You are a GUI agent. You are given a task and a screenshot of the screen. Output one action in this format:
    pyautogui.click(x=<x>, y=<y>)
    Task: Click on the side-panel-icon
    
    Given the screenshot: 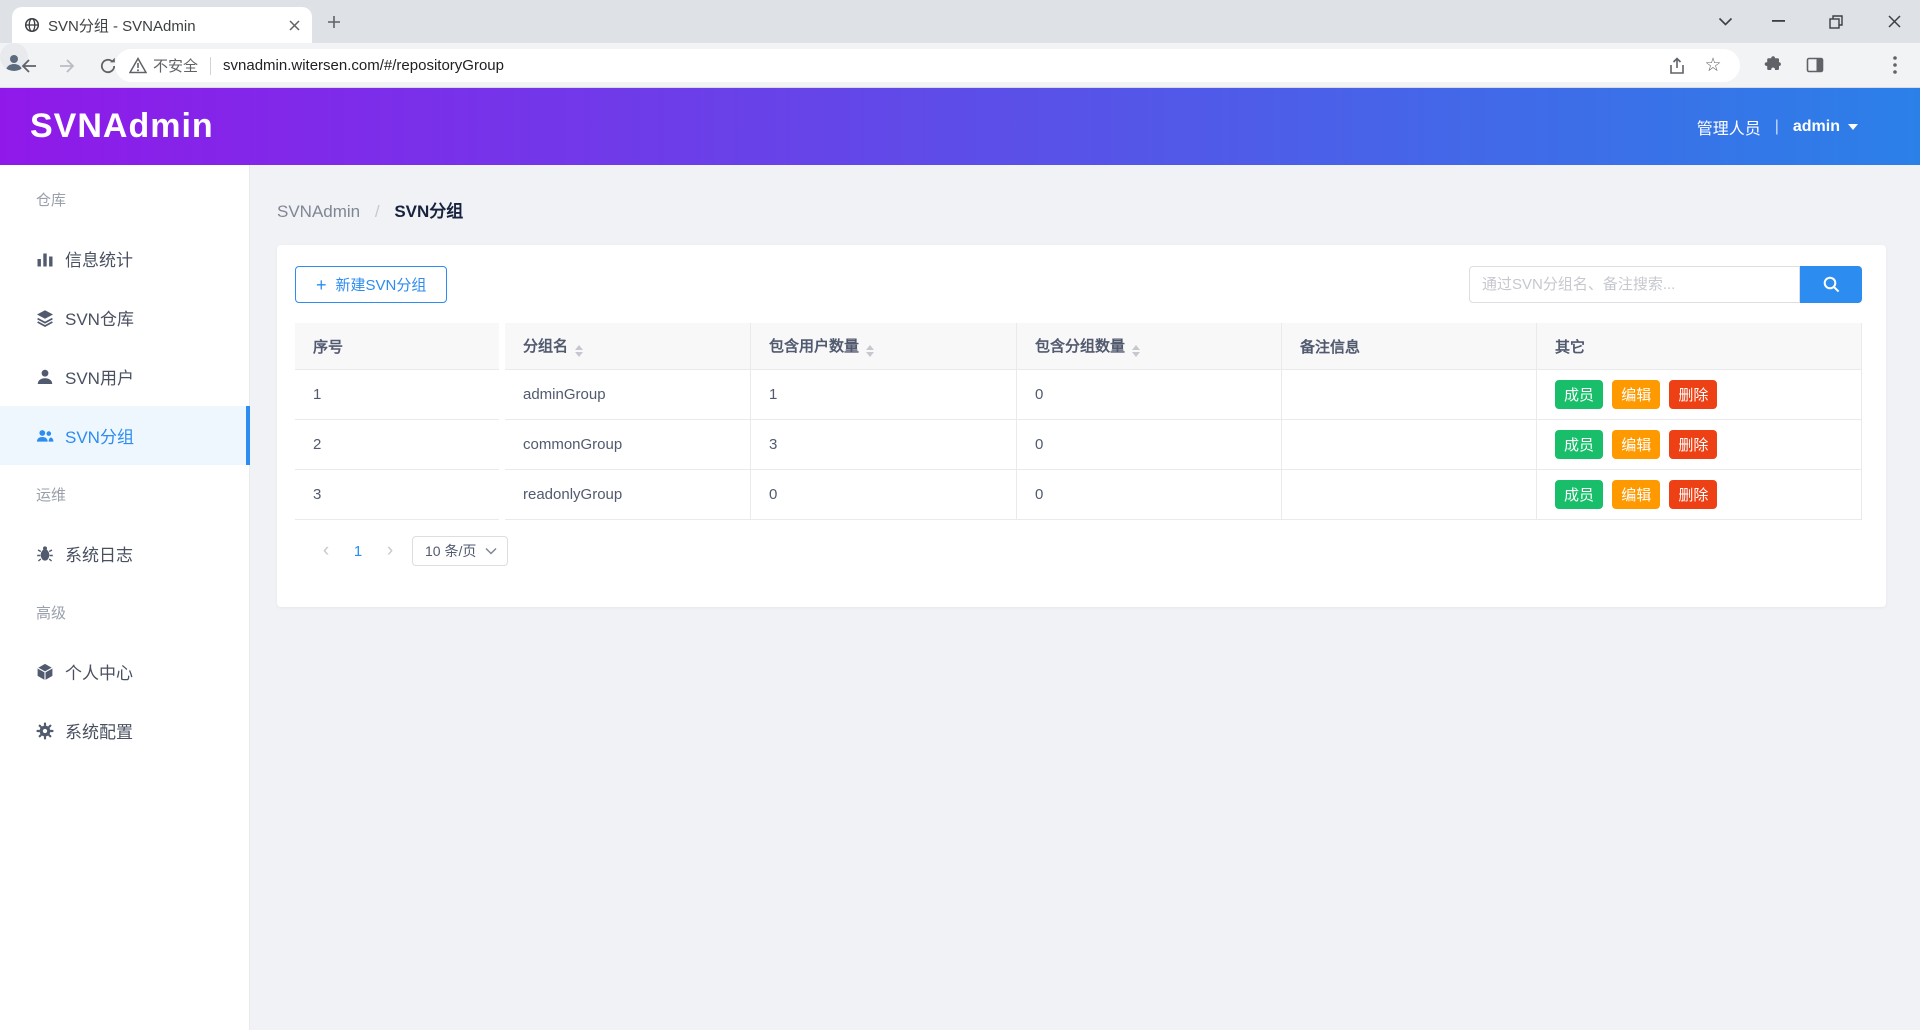 What is the action you would take?
    pyautogui.click(x=1815, y=65)
    